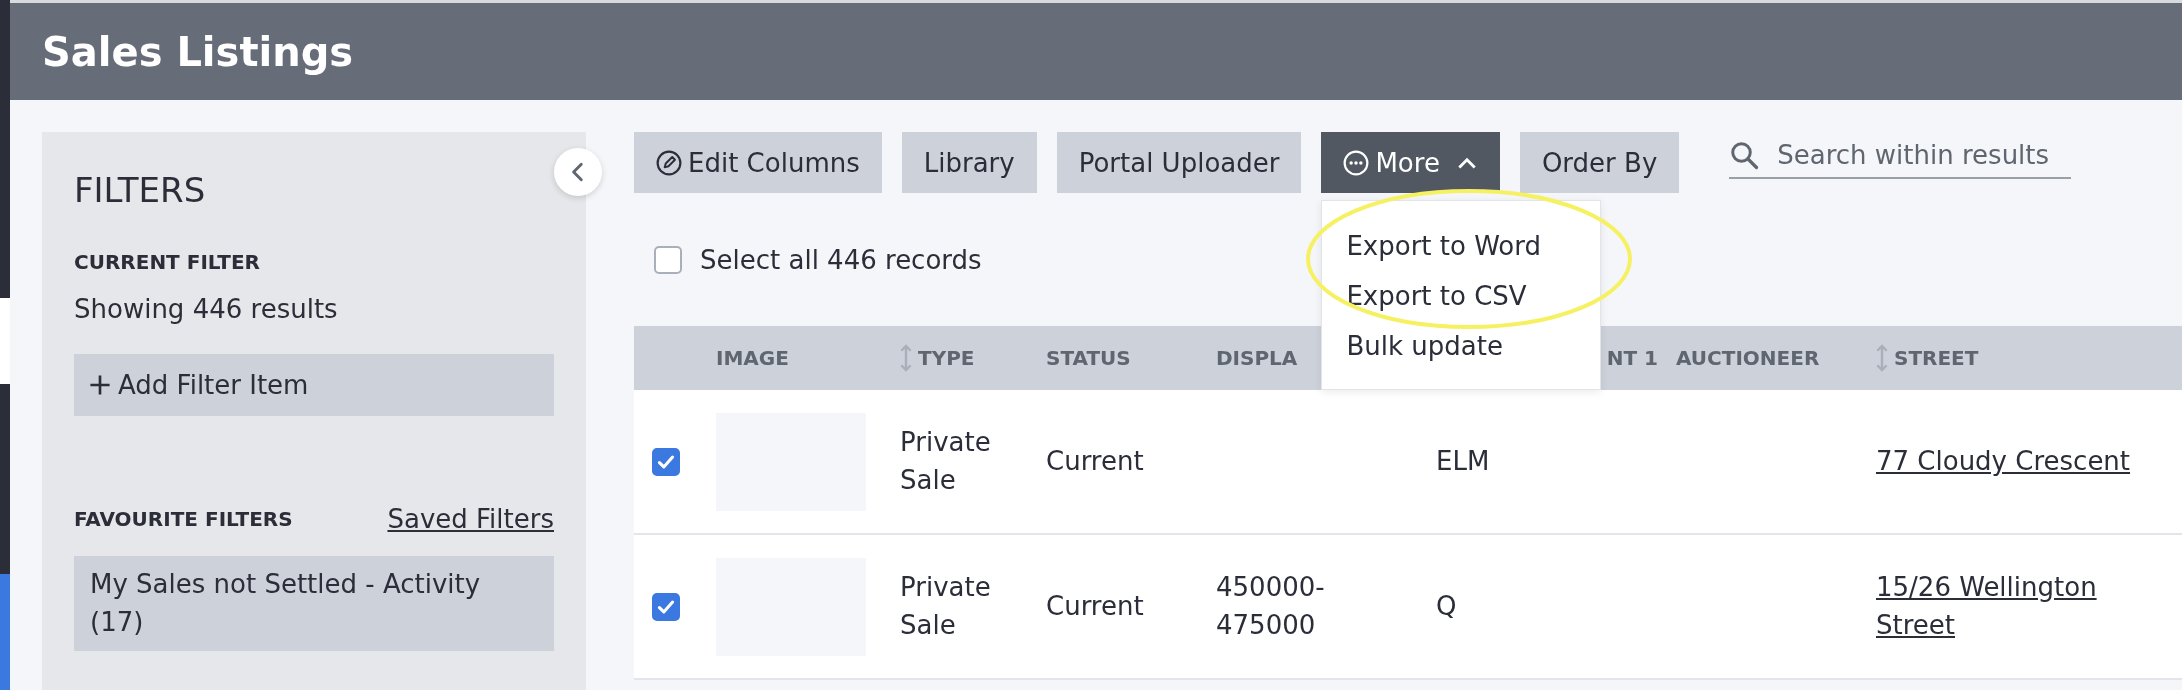  I want to click on more-icon, so click(1356, 162).